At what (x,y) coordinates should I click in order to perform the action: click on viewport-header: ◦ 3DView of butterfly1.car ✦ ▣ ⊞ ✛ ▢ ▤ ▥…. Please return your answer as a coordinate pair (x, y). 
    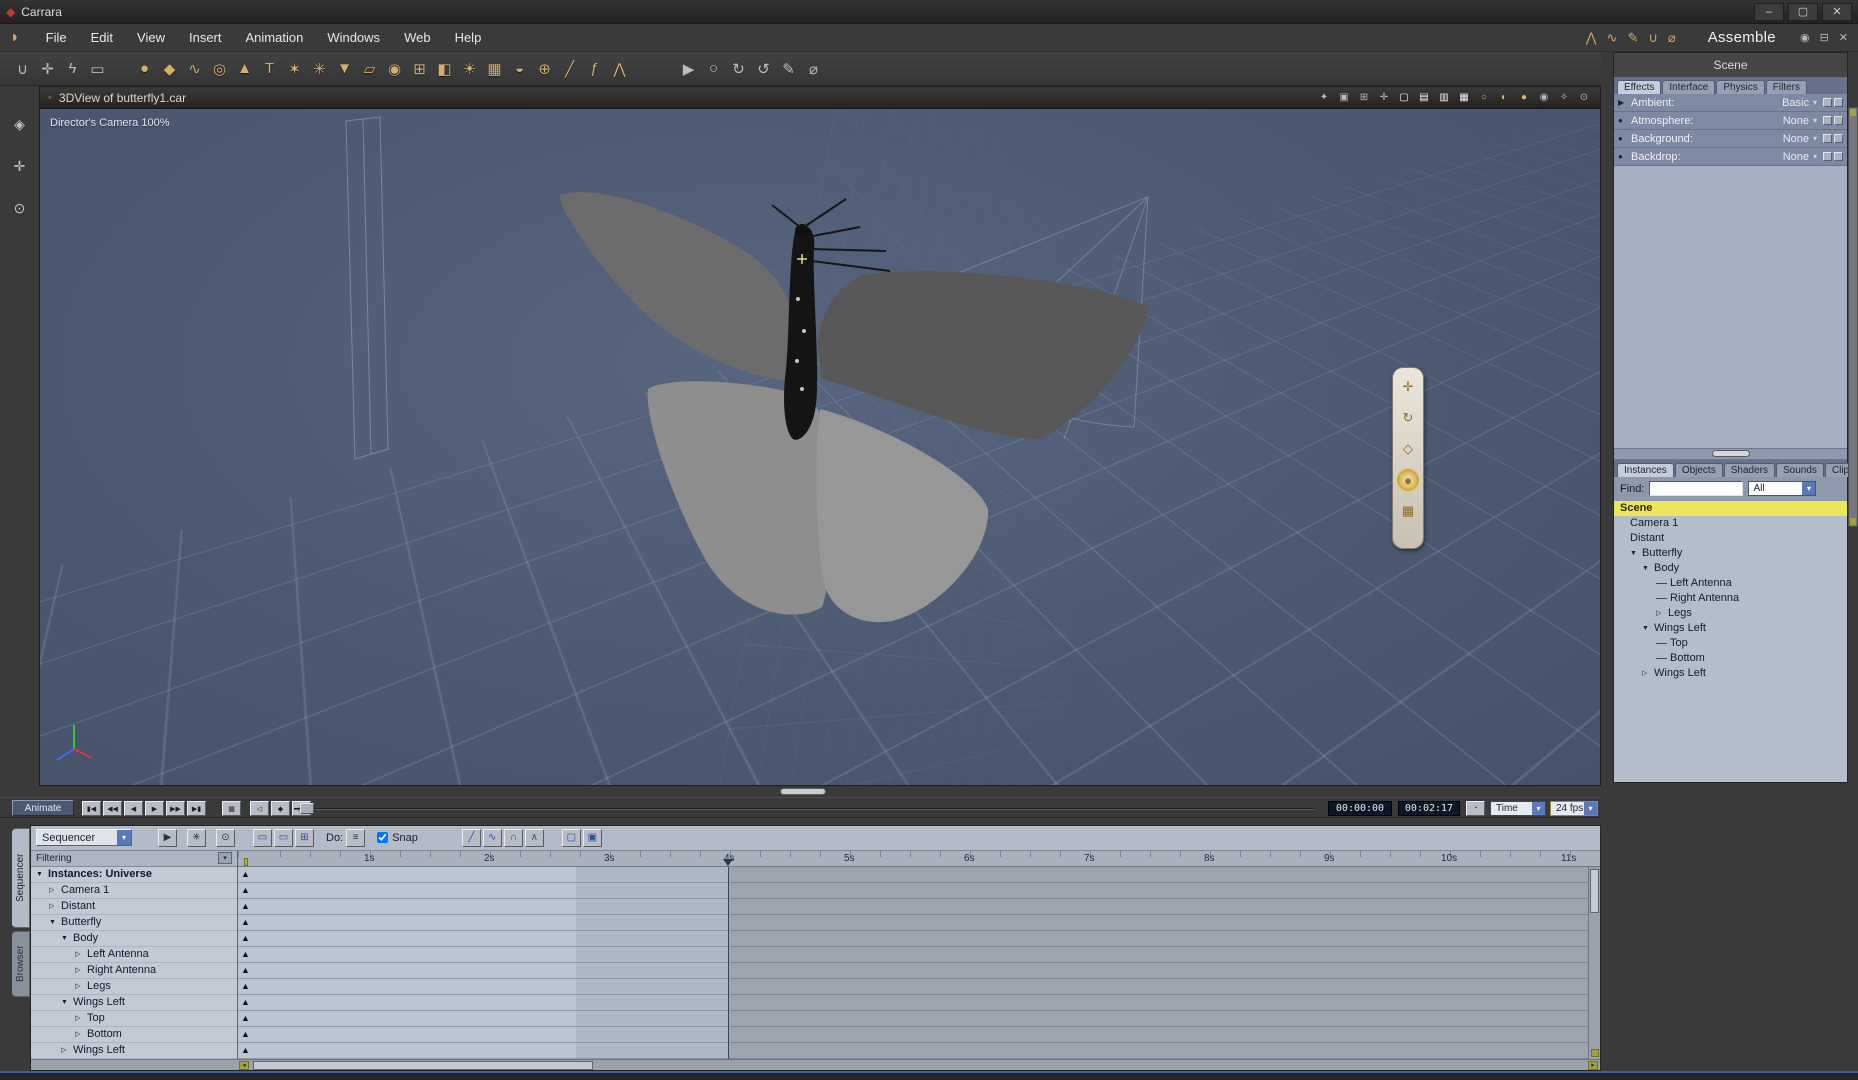
    Looking at the image, I should click on (820, 98).